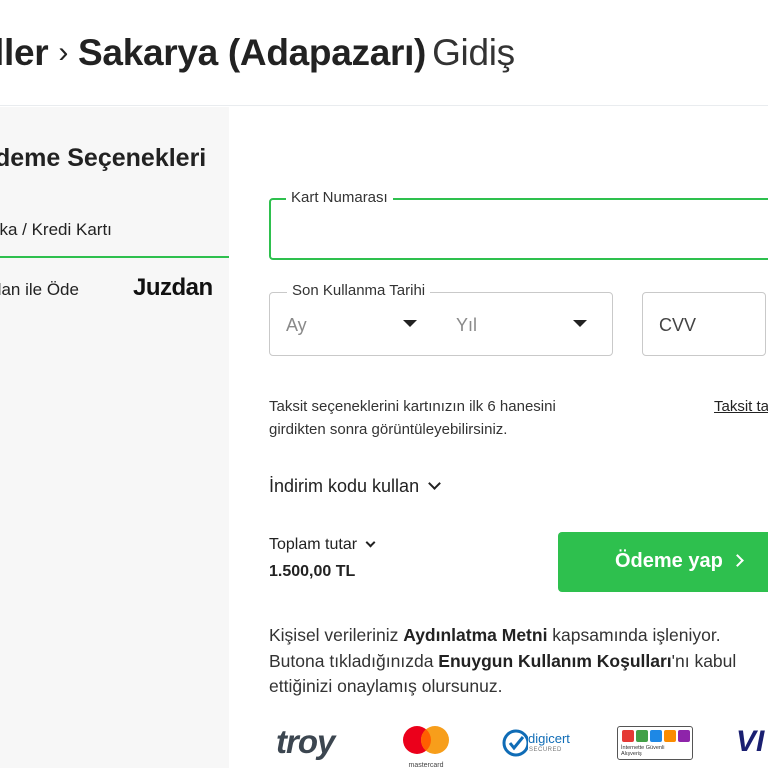 This screenshot has height=768, width=768. I want to click on pay-button: Ödeme yap, so click(663, 562).